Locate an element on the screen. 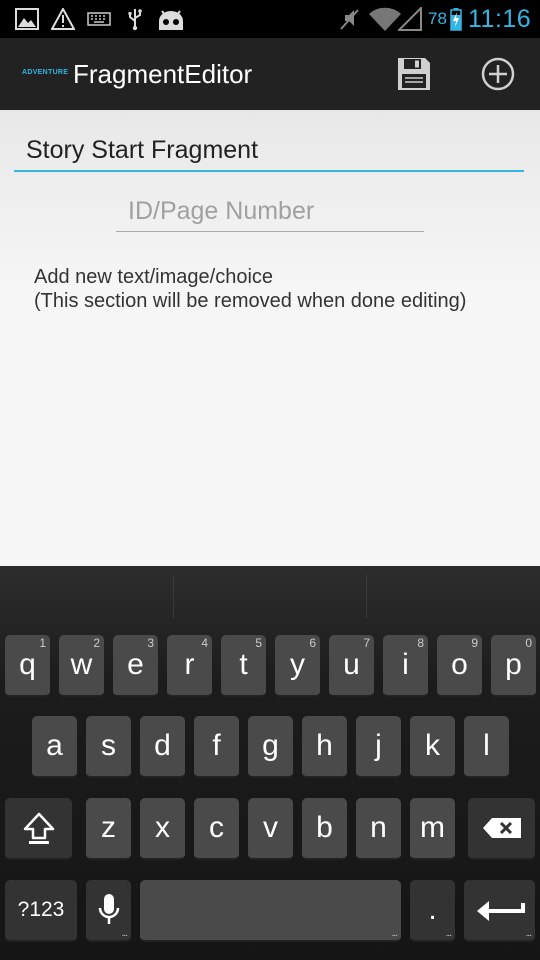  key-label: q is located at coordinates (27, 664).